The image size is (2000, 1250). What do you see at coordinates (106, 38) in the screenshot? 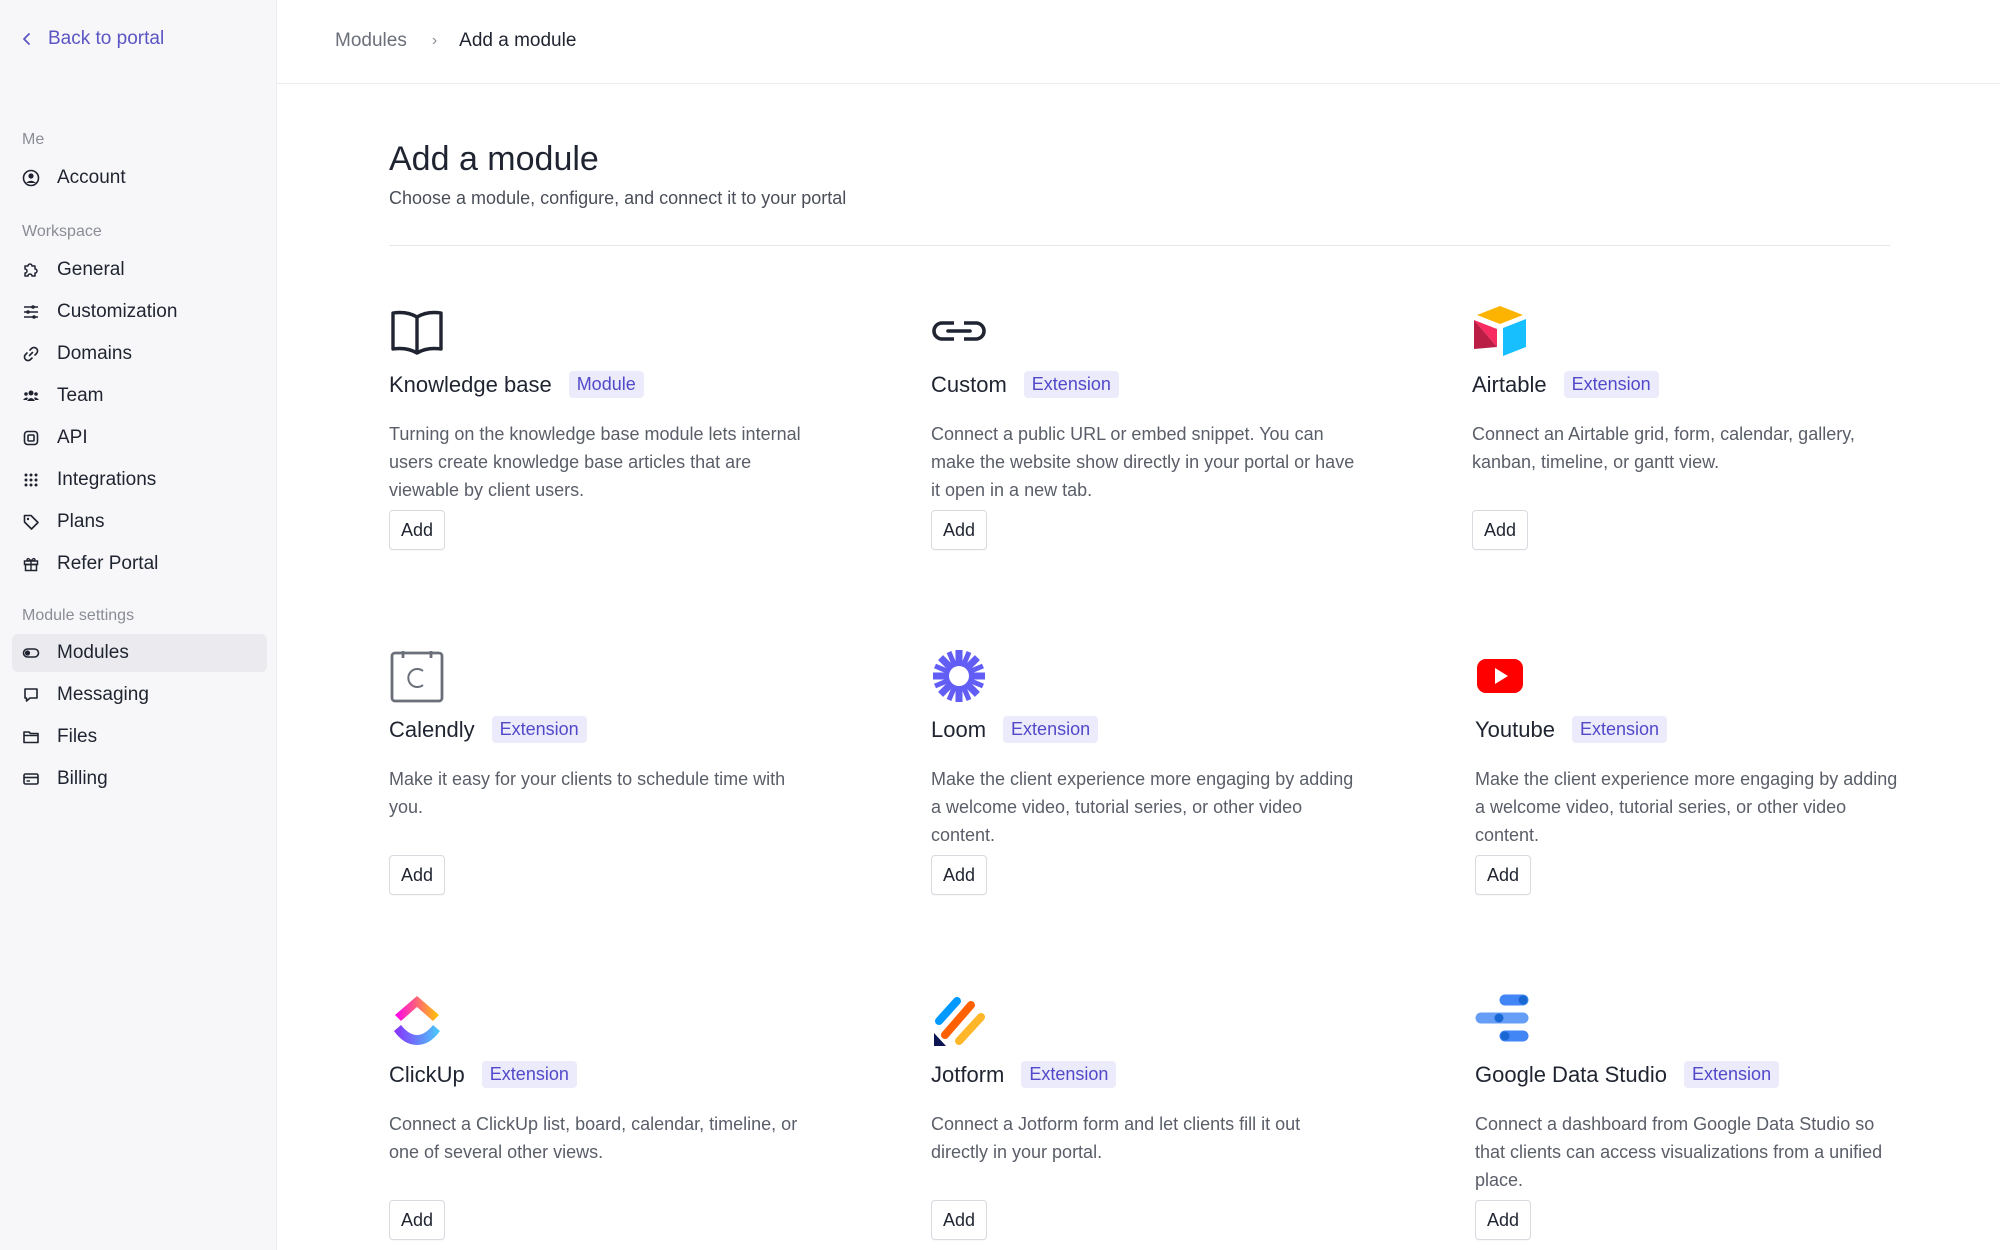
I see `back-to-portal-label: Back to portal` at bounding box center [106, 38].